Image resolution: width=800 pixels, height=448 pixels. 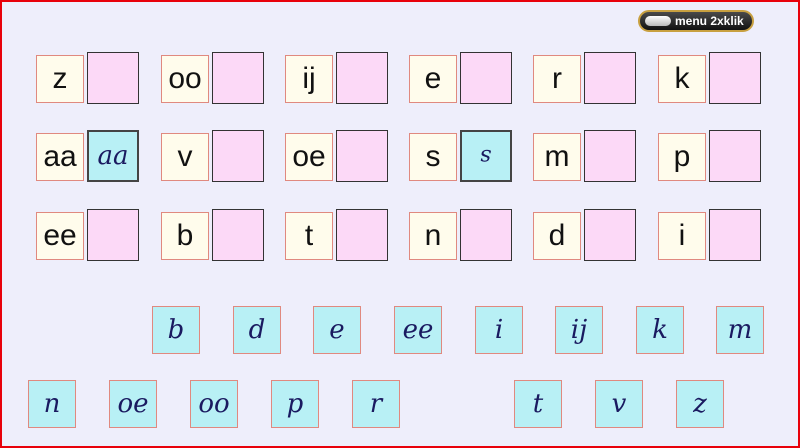 I want to click on cursive-letter-tile: ee, so click(x=418, y=330).